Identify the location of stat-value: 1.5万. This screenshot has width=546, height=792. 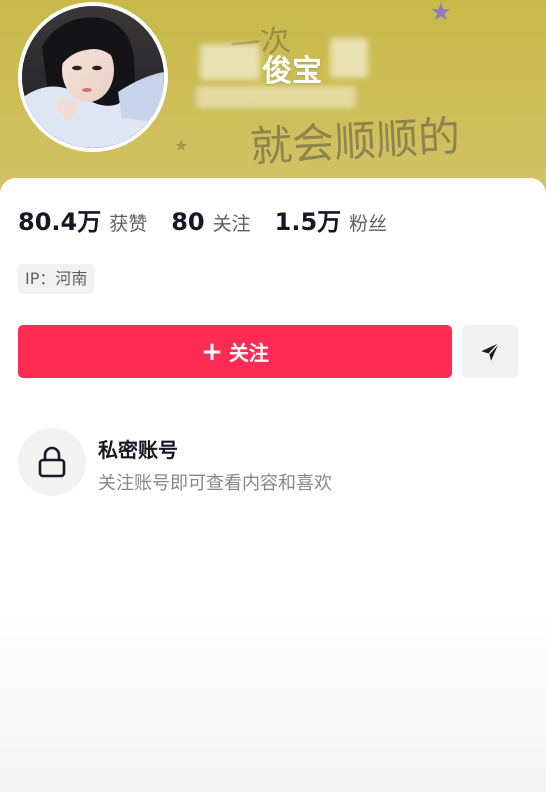
(308, 222).